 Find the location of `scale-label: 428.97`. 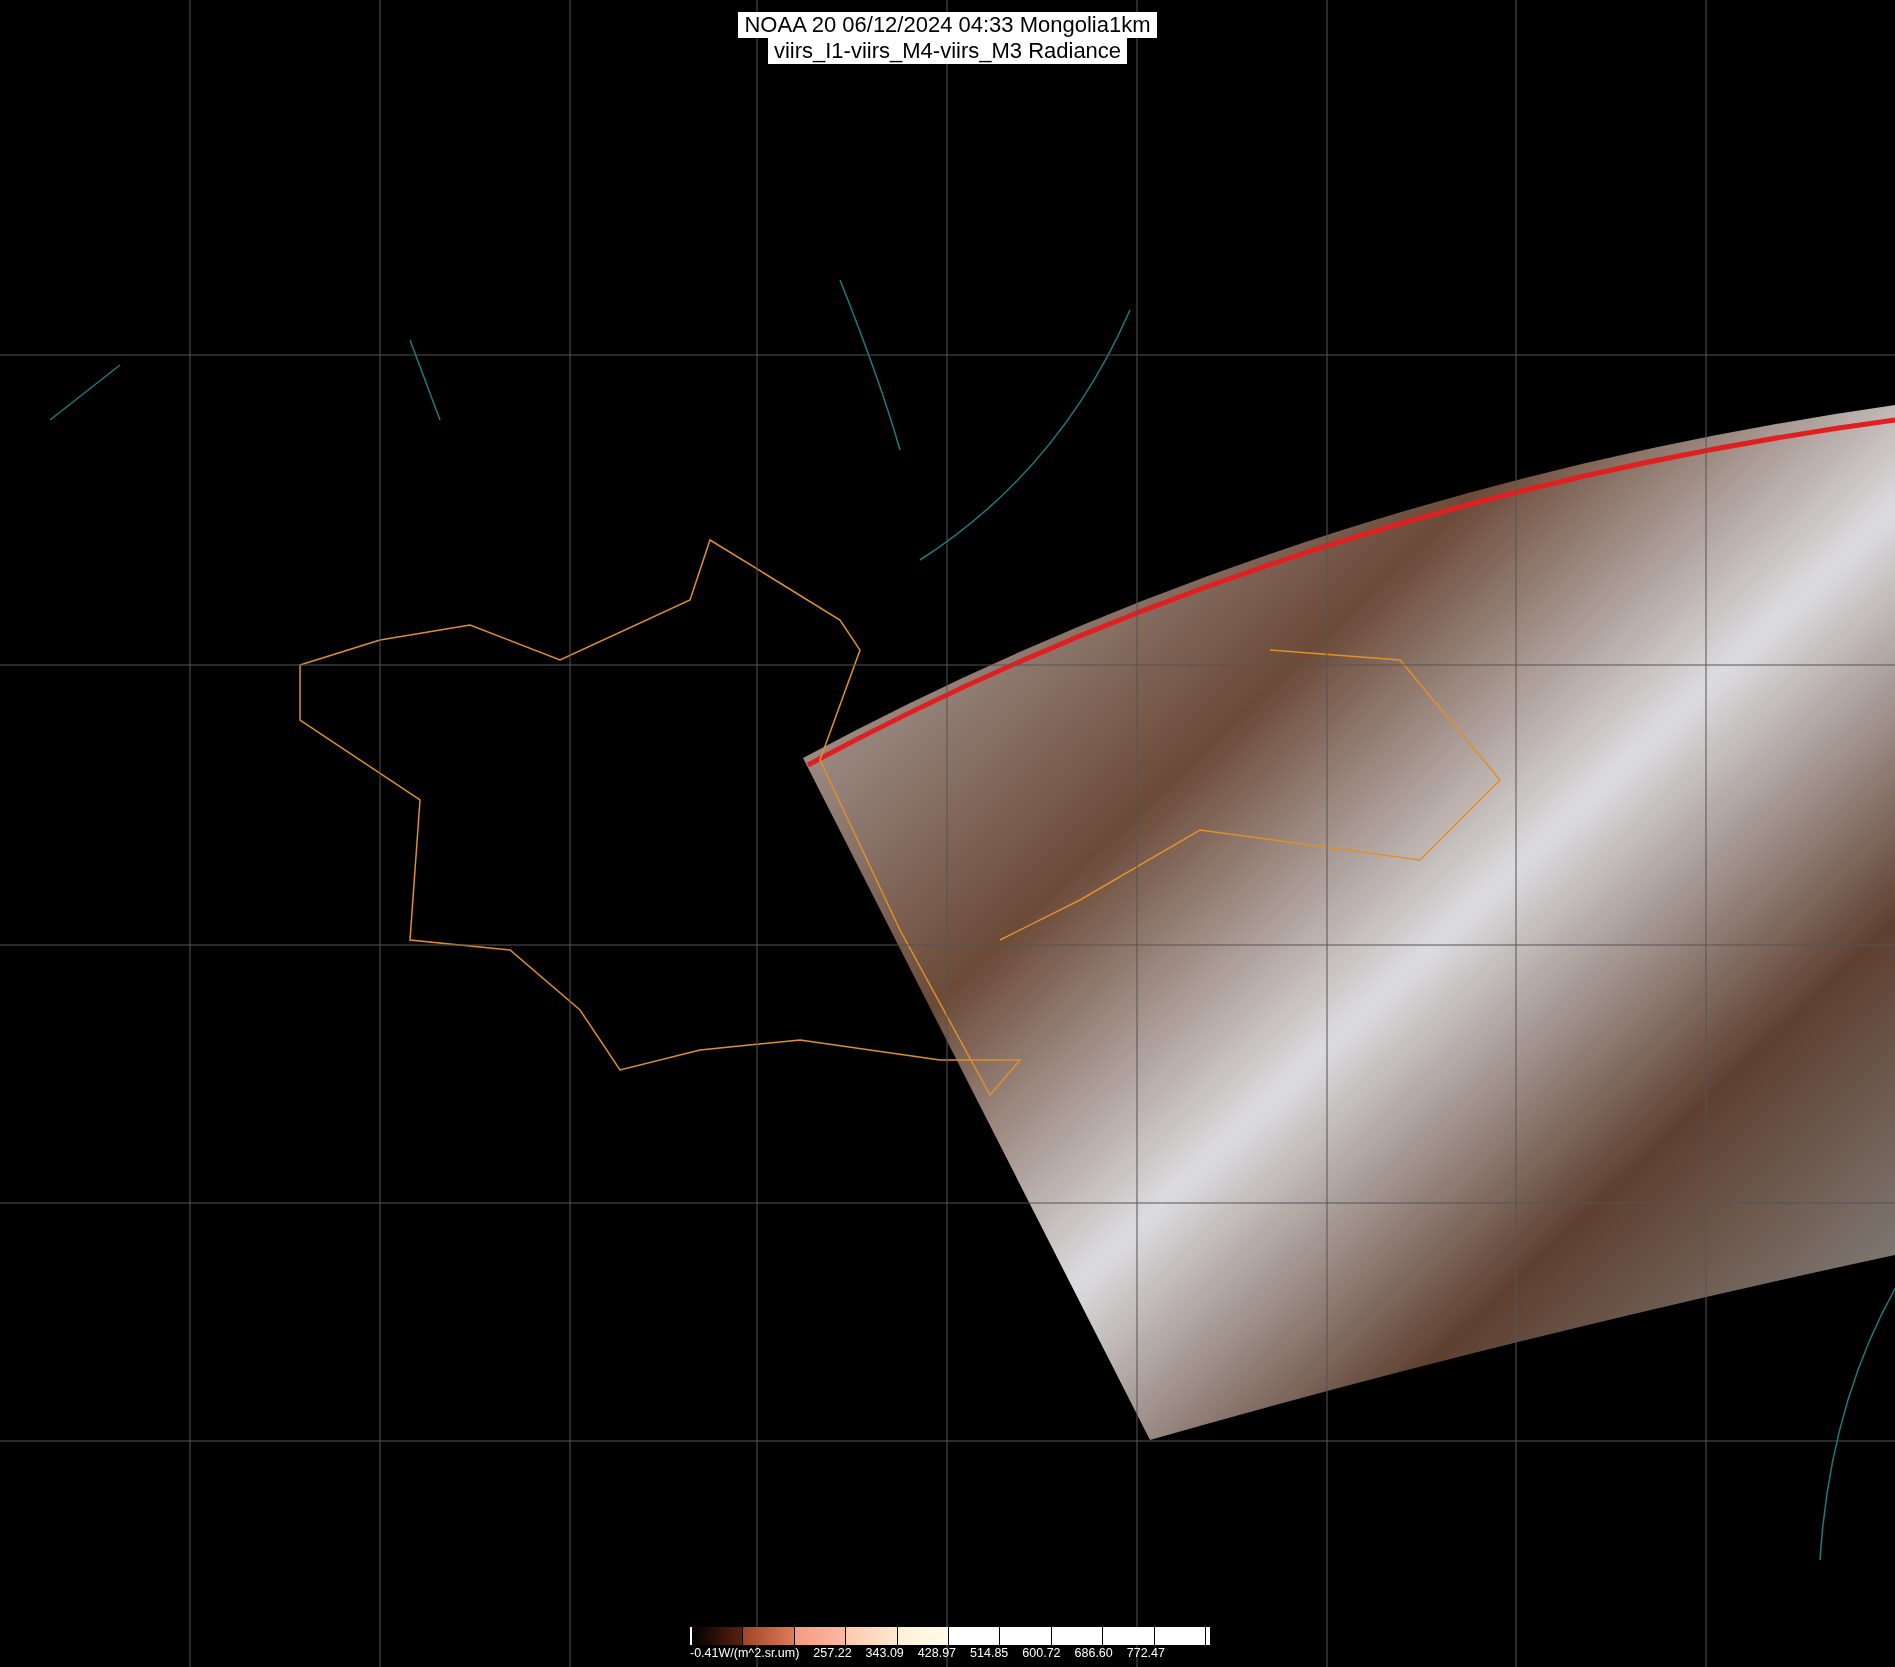

scale-label: 428.97 is located at coordinates (937, 1653).